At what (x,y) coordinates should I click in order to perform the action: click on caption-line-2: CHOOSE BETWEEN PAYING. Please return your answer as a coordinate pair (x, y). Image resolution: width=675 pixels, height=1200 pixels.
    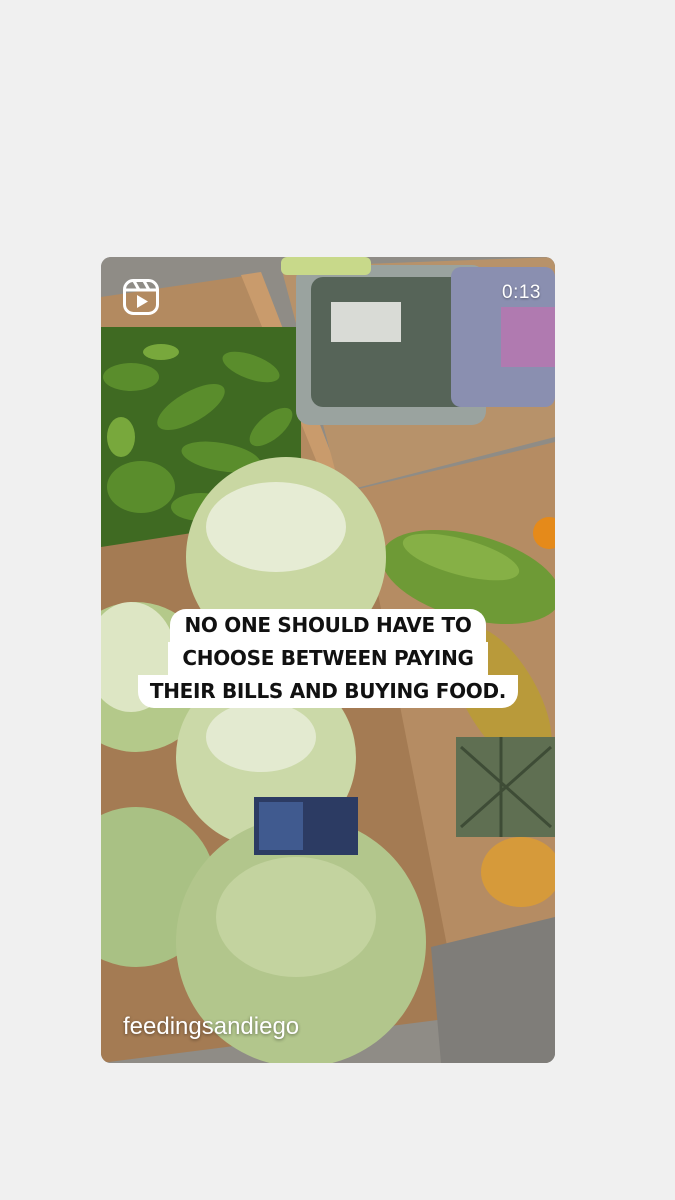
    Looking at the image, I should click on (328, 658).